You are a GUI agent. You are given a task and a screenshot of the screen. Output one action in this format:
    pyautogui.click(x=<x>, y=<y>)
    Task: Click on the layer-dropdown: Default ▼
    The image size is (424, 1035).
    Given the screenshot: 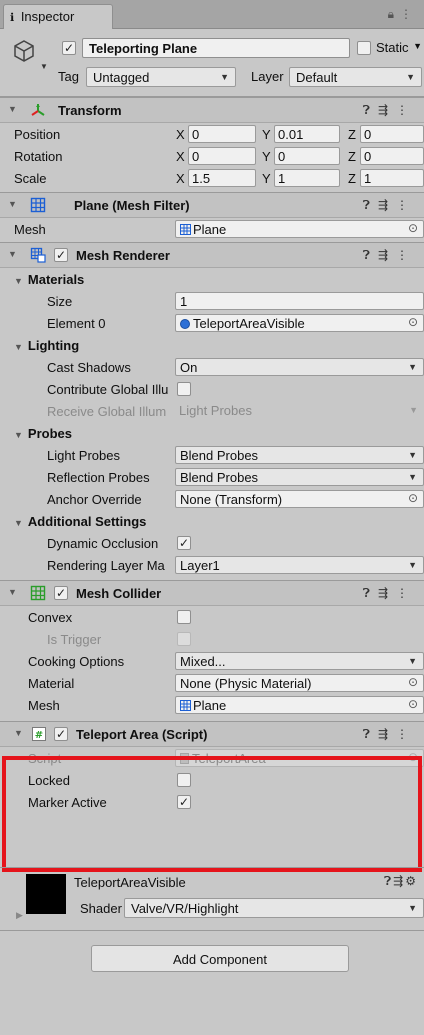 What is the action you would take?
    pyautogui.click(x=355, y=77)
    